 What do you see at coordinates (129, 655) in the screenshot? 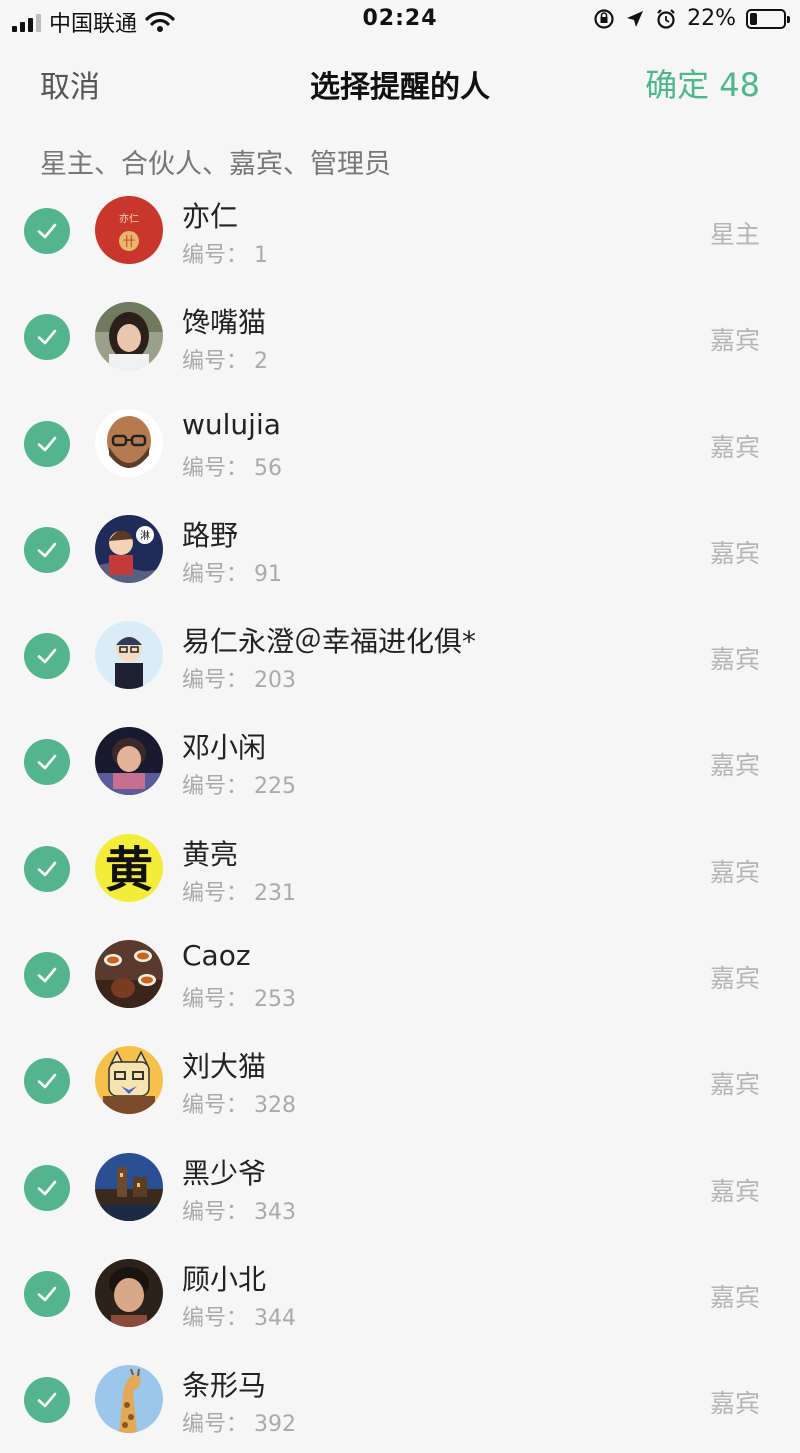
I see `cartoon-glasses-man-avatar` at bounding box center [129, 655].